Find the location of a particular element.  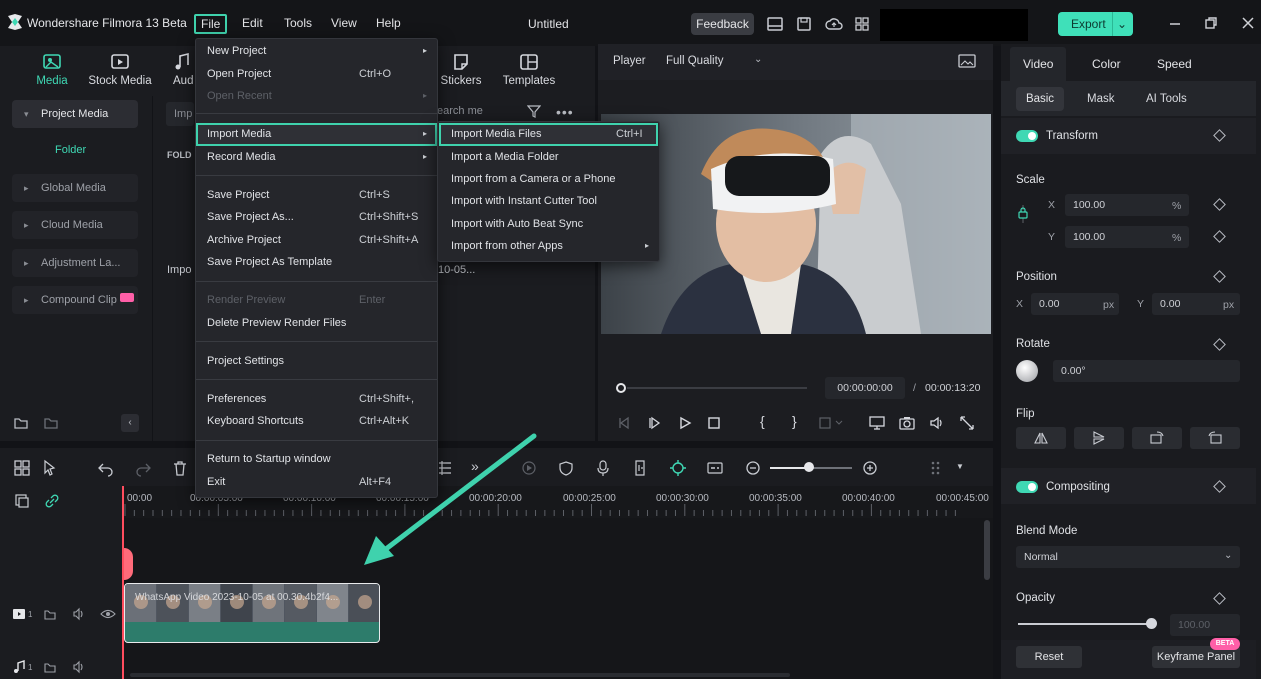

tab-video: Video is located at coordinates (1038, 64).